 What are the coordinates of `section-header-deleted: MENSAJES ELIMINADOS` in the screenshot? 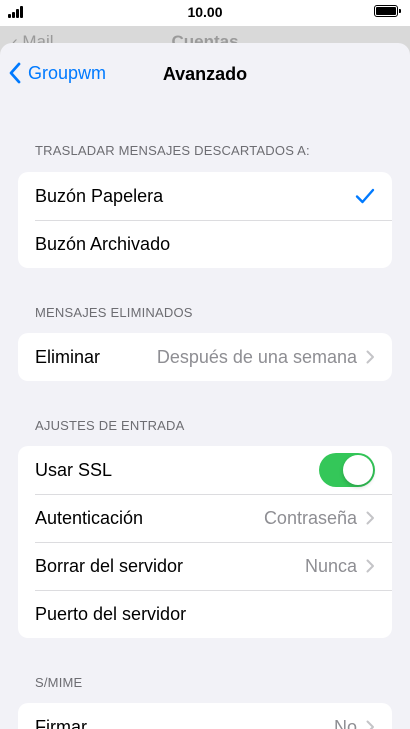 It's located at (114, 312).